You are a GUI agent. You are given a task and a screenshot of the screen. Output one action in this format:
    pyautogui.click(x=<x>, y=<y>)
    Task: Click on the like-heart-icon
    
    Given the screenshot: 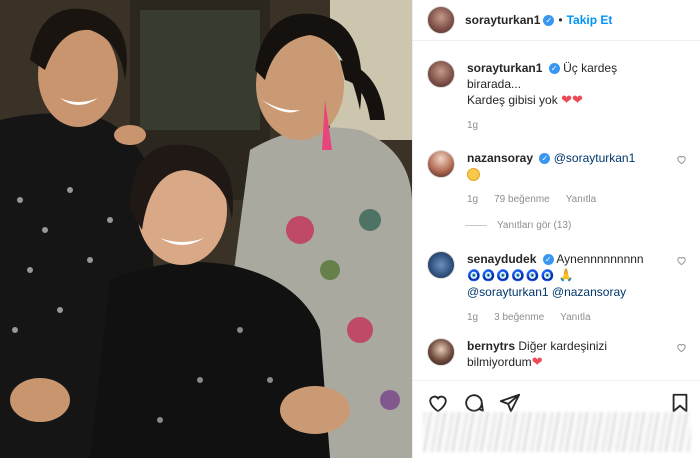 What is the action you would take?
    pyautogui.click(x=438, y=403)
    